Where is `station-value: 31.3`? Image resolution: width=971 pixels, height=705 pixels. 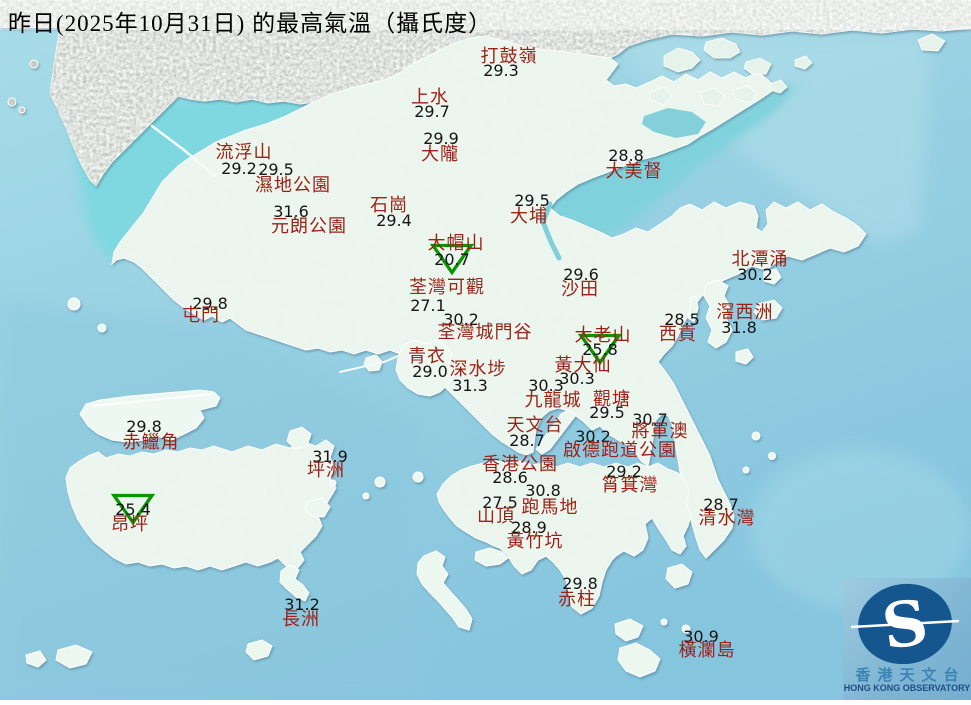
station-value: 31.3 is located at coordinates (470, 385).